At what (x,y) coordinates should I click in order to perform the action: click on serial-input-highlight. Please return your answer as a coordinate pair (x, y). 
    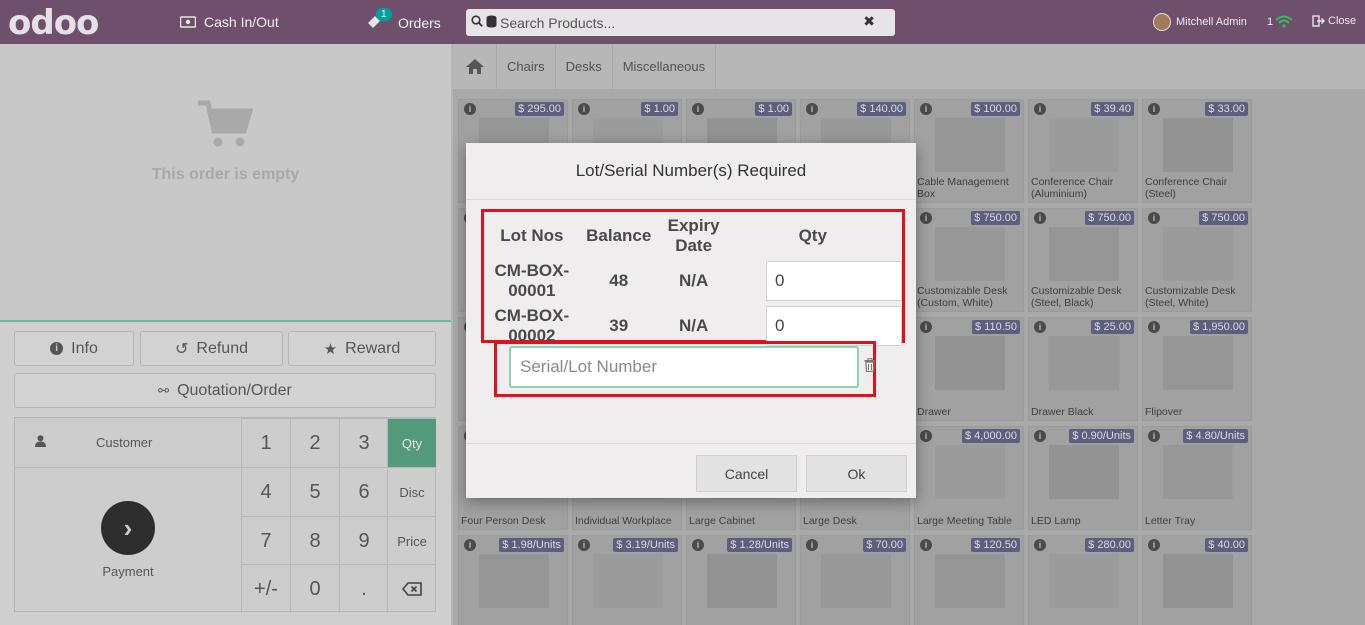
    Looking at the image, I should click on (685, 369).